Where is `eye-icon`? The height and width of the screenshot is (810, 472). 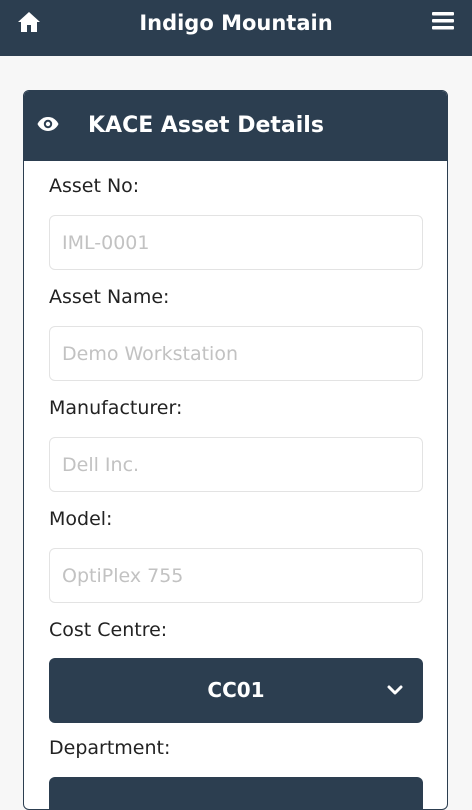
eye-icon is located at coordinates (48, 124).